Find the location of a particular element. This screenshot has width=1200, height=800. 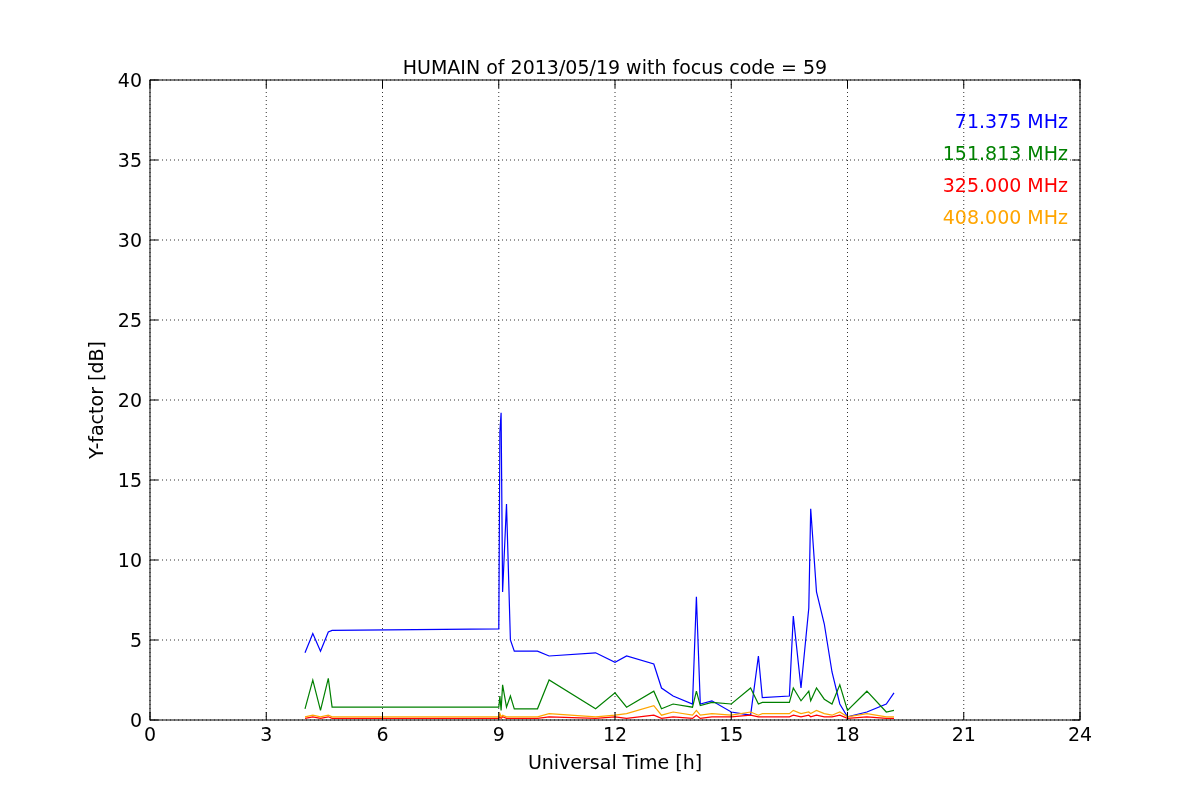

y-axis-label: Y-factor [dB] is located at coordinates (96, 400).